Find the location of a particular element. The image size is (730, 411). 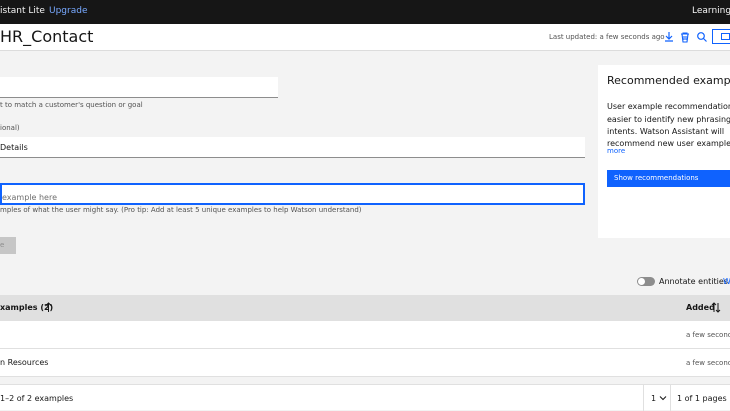

page-select: 1 is located at coordinates (653, 398).